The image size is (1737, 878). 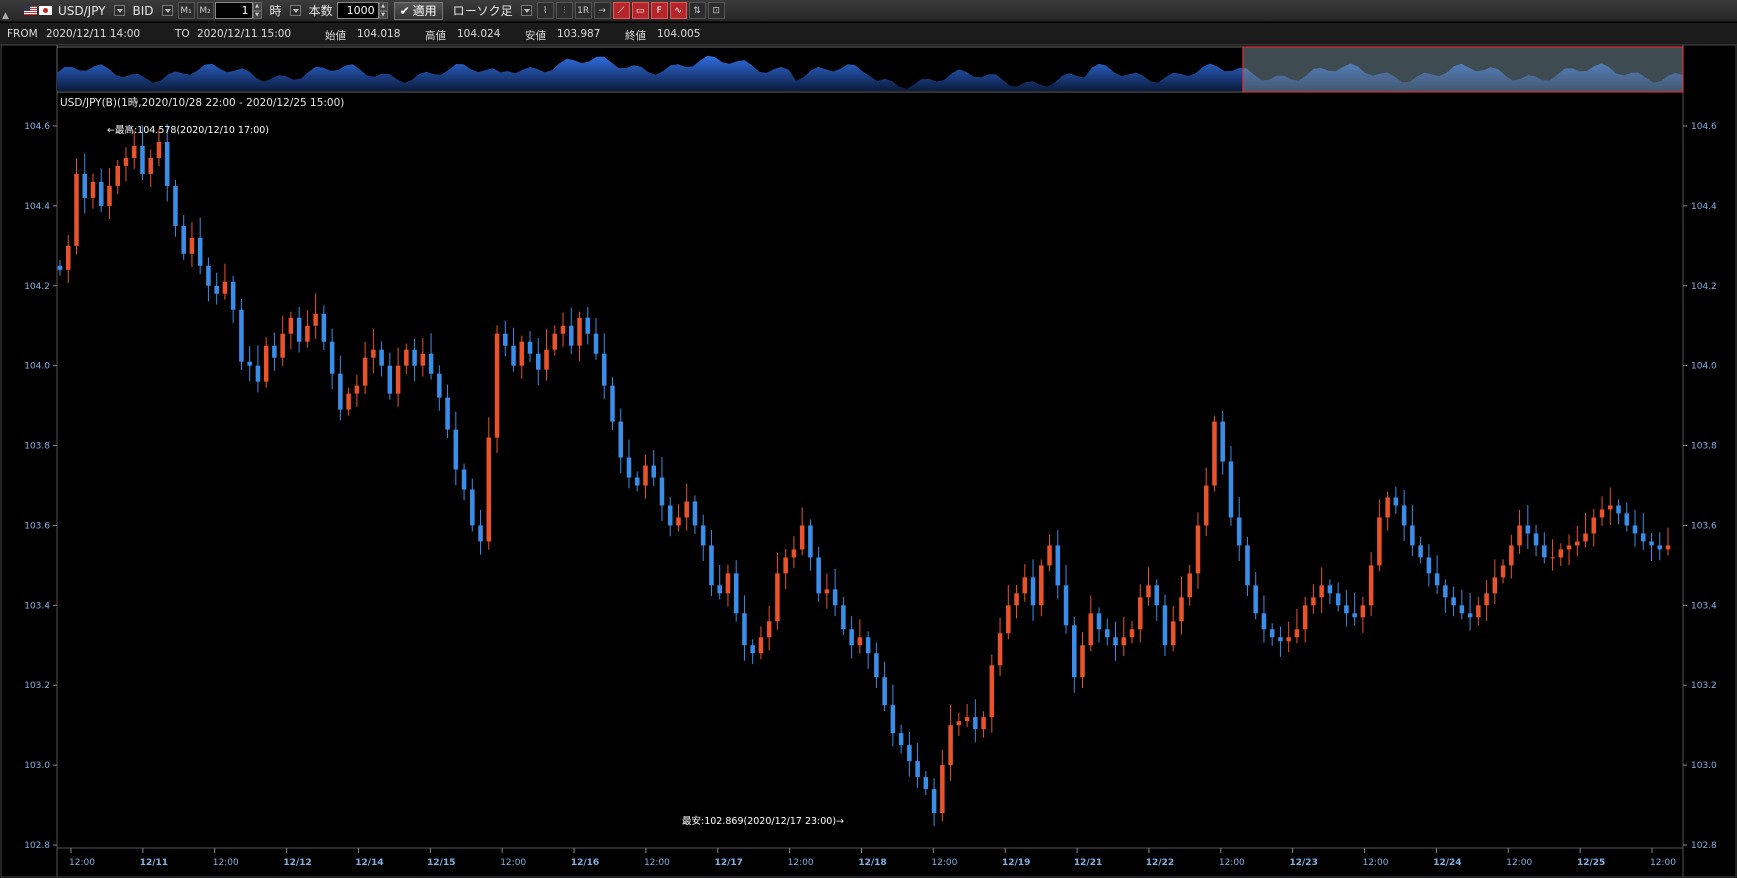 I want to click on tool-5-icon: ⇅, so click(x=697, y=10).